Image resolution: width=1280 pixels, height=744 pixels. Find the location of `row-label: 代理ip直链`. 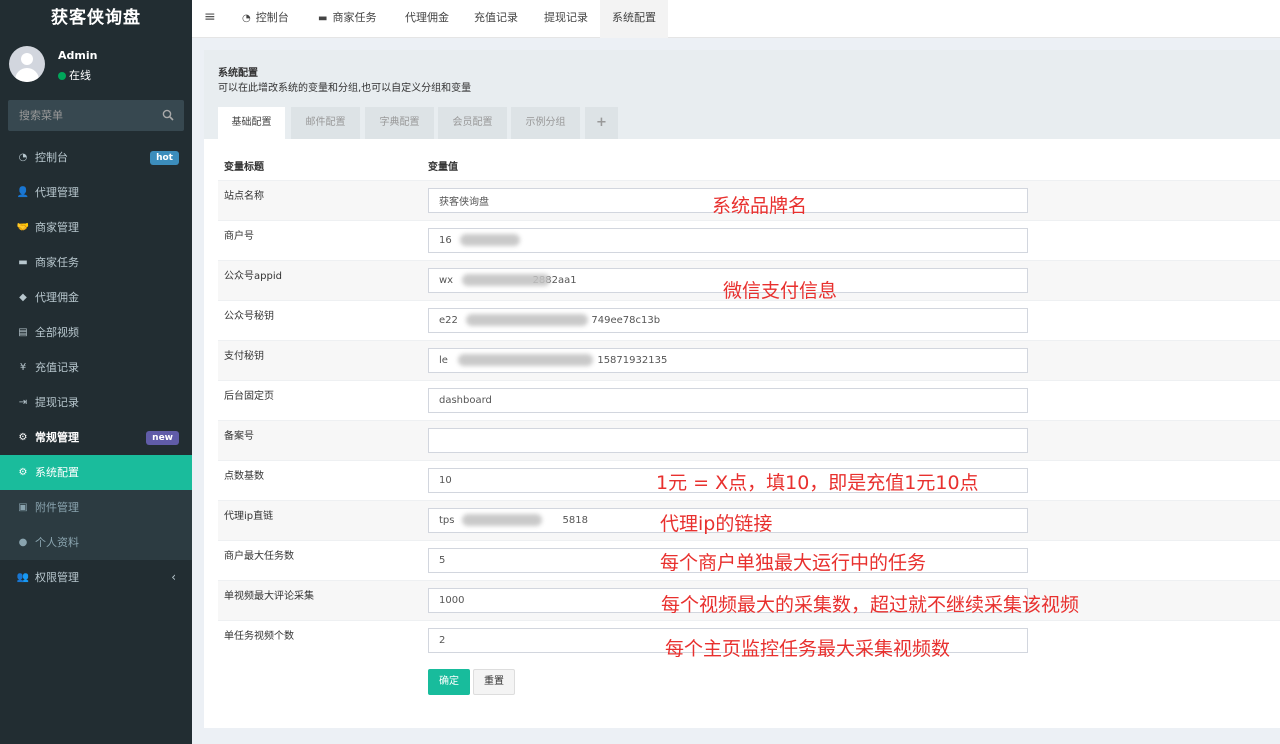

row-label: 代理ip直链 is located at coordinates (249, 516).